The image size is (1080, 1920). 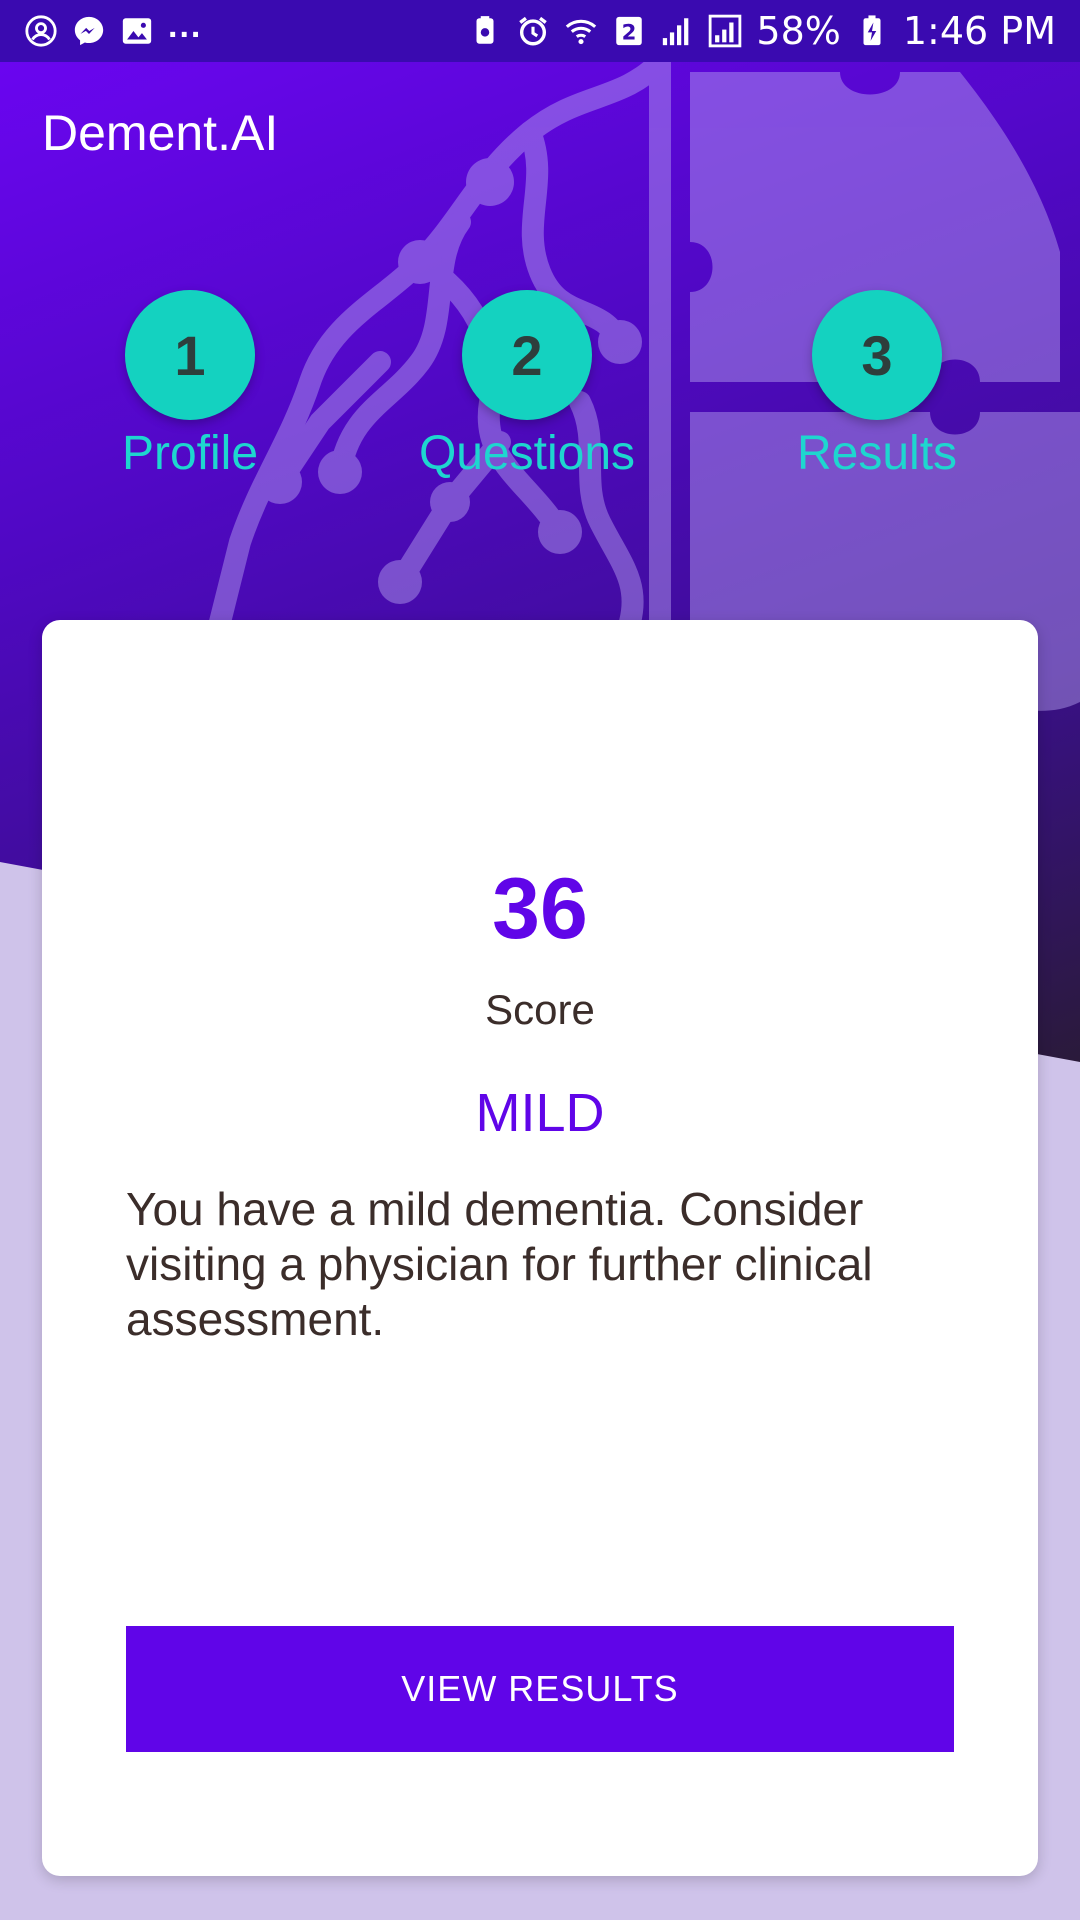 I want to click on alarm-icon, so click(x=533, y=31).